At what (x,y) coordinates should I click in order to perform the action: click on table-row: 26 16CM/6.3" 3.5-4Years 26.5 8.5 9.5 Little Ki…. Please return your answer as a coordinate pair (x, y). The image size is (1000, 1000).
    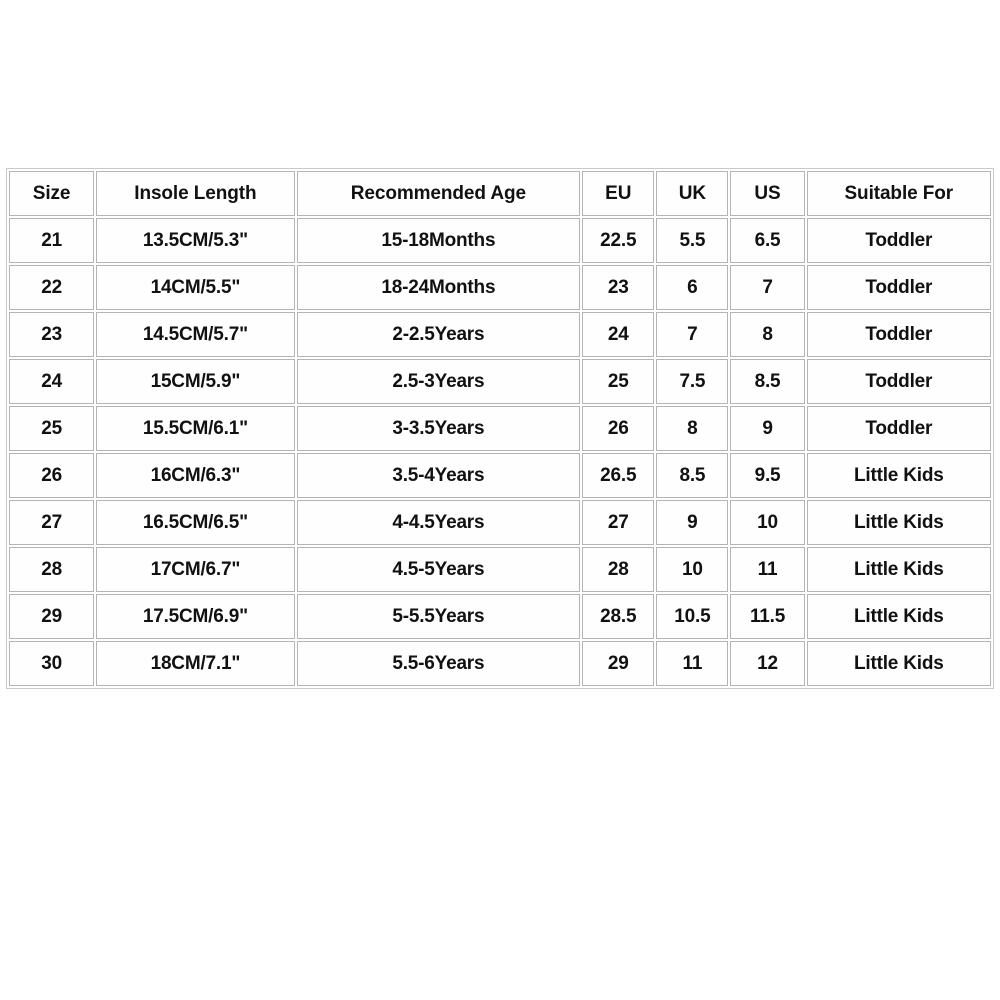
    Looking at the image, I should click on (500, 475).